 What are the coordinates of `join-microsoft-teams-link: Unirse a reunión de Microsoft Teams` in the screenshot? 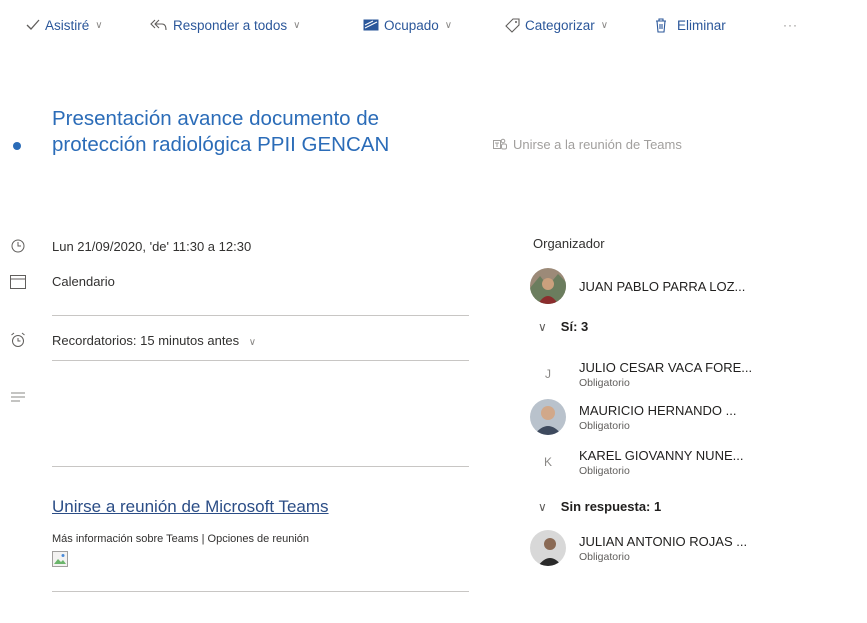 It's located at (190, 507).